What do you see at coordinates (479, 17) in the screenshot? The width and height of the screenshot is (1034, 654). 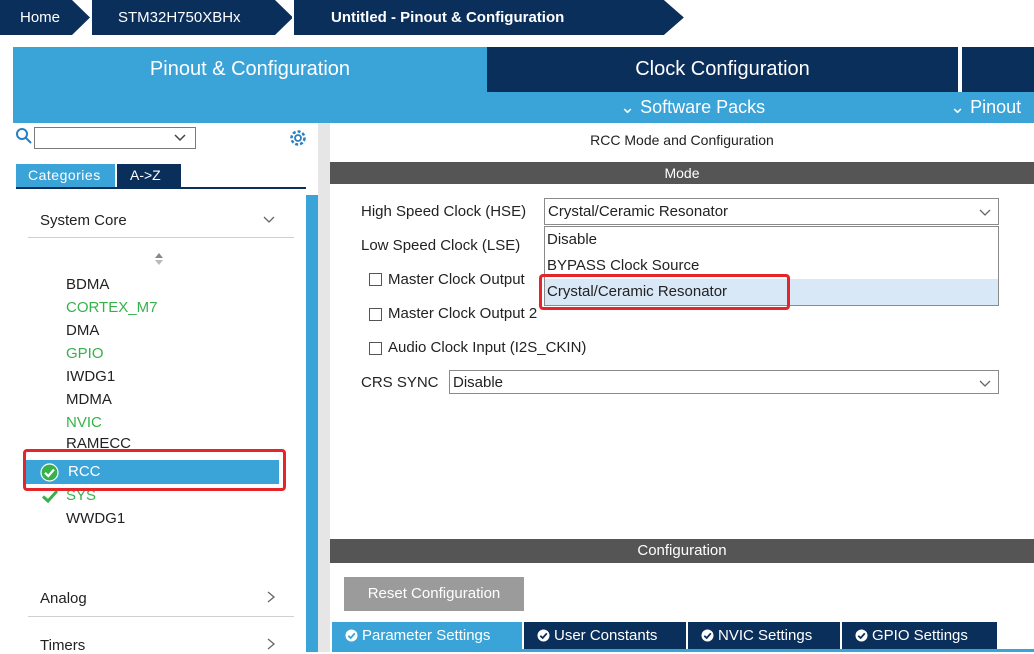 I see `breadcrumb-project: Untitled - Pinout & Configuration` at bounding box center [479, 17].